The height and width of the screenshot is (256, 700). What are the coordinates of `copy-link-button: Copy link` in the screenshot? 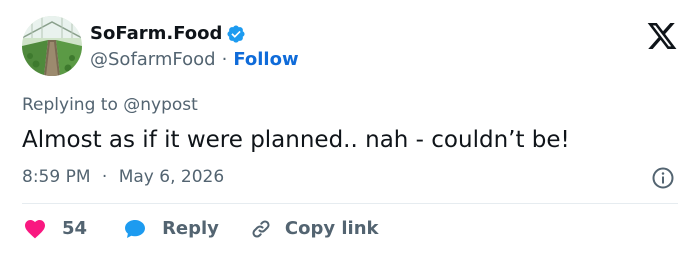 It's located at (314, 229).